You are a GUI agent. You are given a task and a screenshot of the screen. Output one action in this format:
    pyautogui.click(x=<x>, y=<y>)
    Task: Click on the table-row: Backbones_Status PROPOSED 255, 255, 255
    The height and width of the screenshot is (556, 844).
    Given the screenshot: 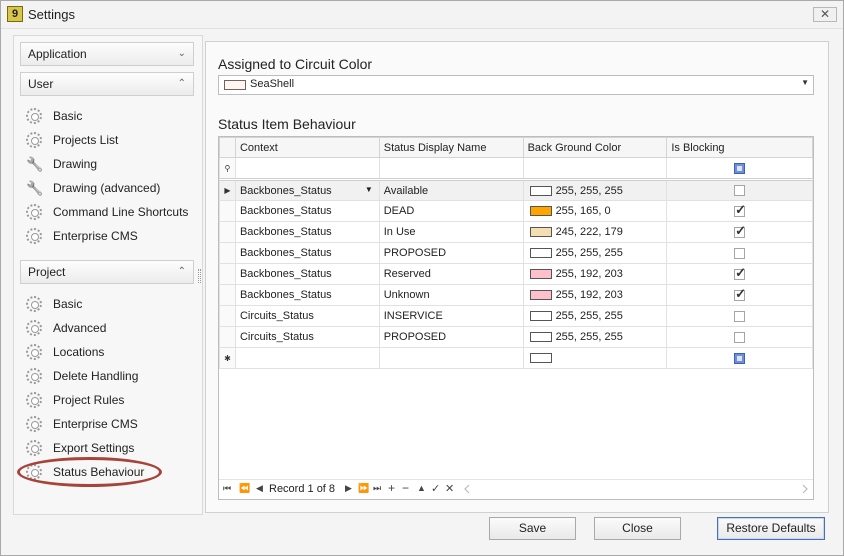 What is the action you would take?
    pyautogui.click(x=516, y=253)
    